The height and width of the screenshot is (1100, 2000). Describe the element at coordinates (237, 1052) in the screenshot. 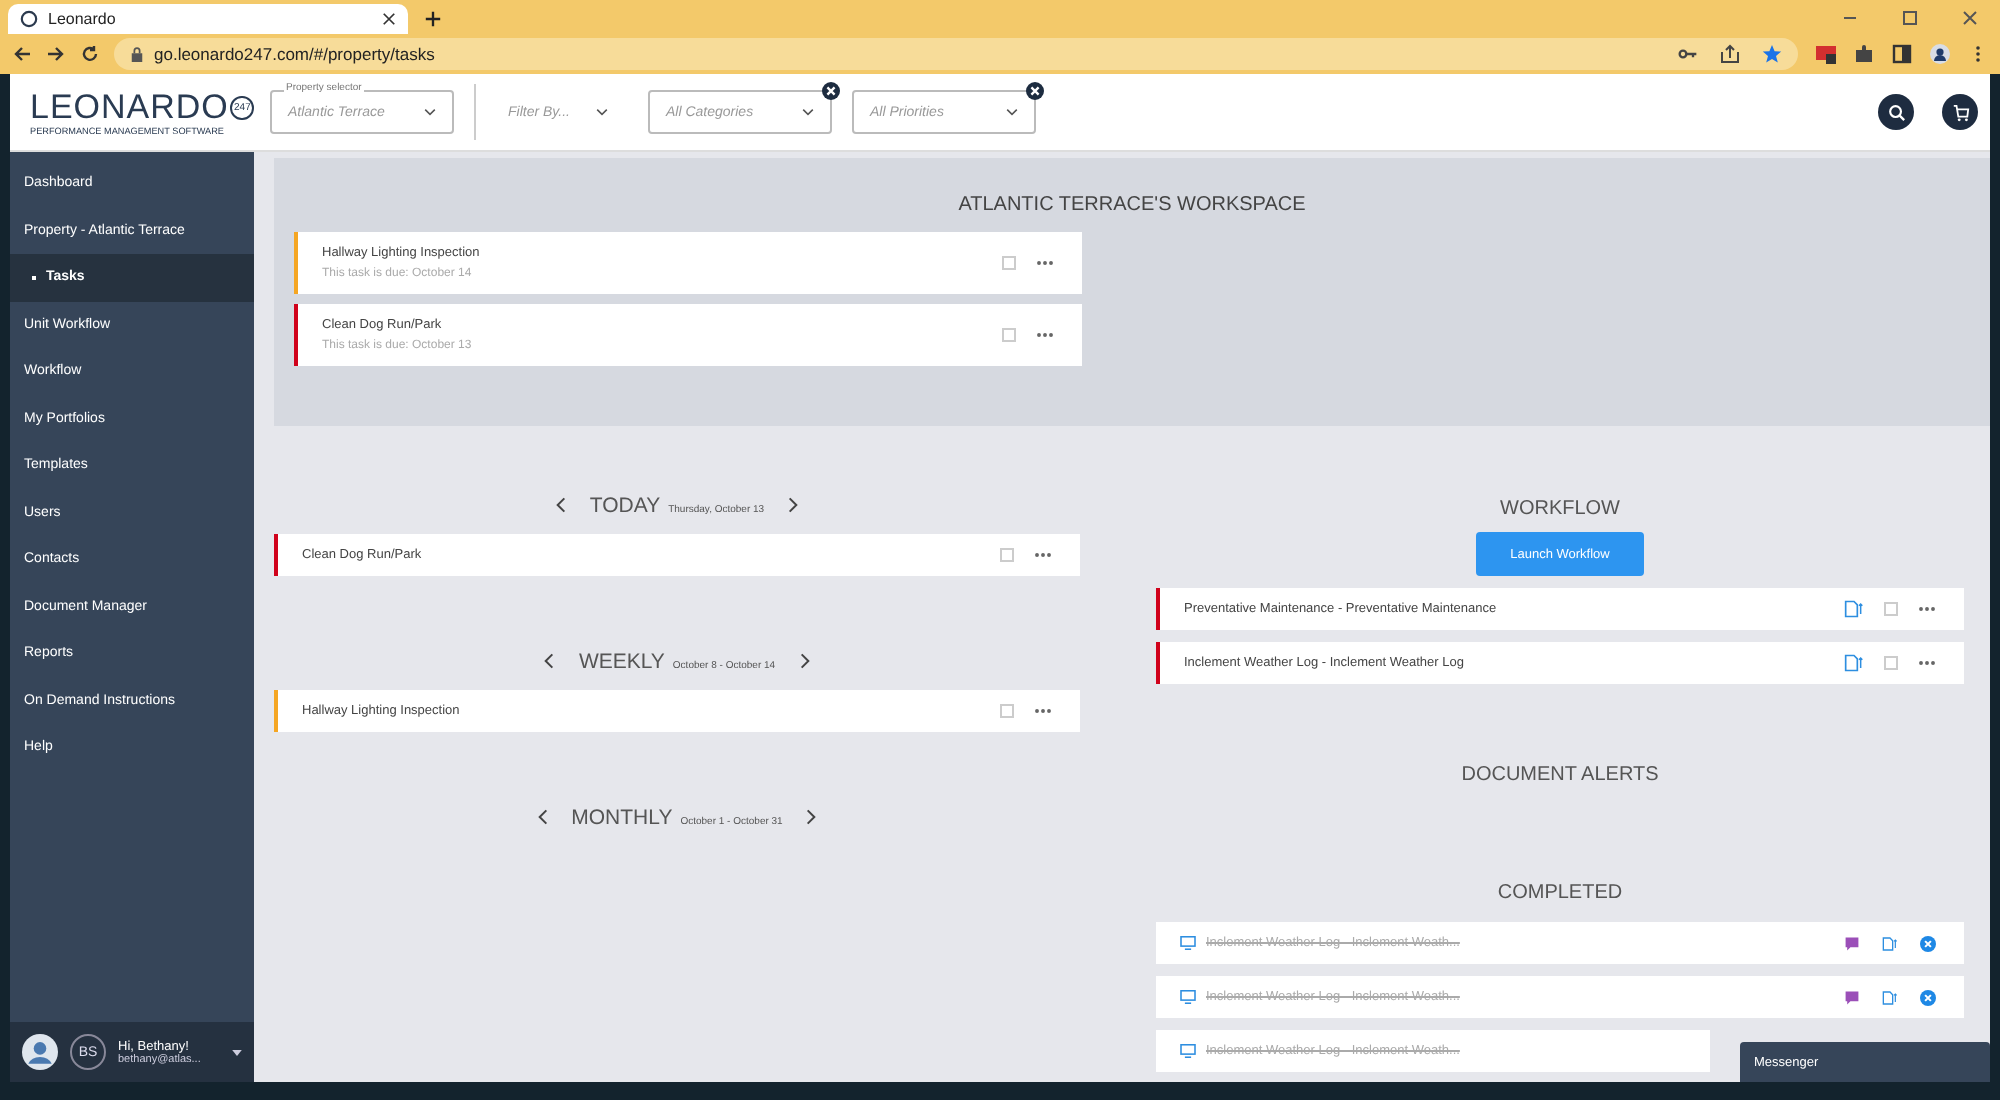

I see `caret-icon` at that location.